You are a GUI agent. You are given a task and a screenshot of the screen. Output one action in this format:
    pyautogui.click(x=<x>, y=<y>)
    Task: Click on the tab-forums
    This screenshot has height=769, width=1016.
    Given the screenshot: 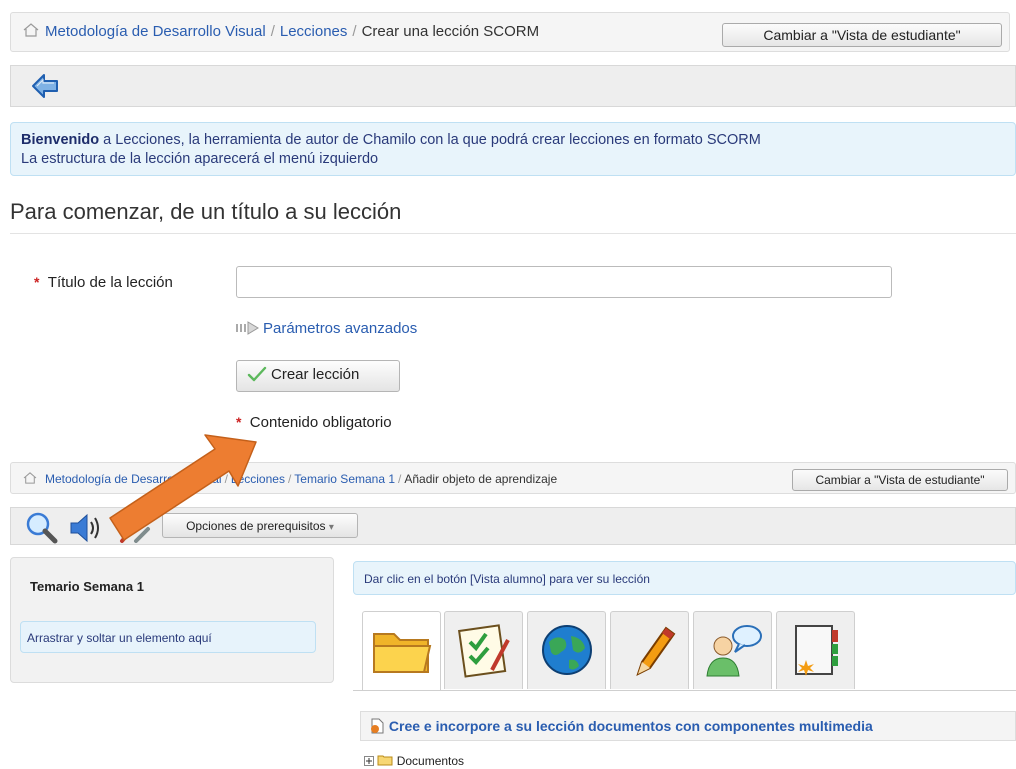 What is the action you would take?
    pyautogui.click(x=732, y=650)
    